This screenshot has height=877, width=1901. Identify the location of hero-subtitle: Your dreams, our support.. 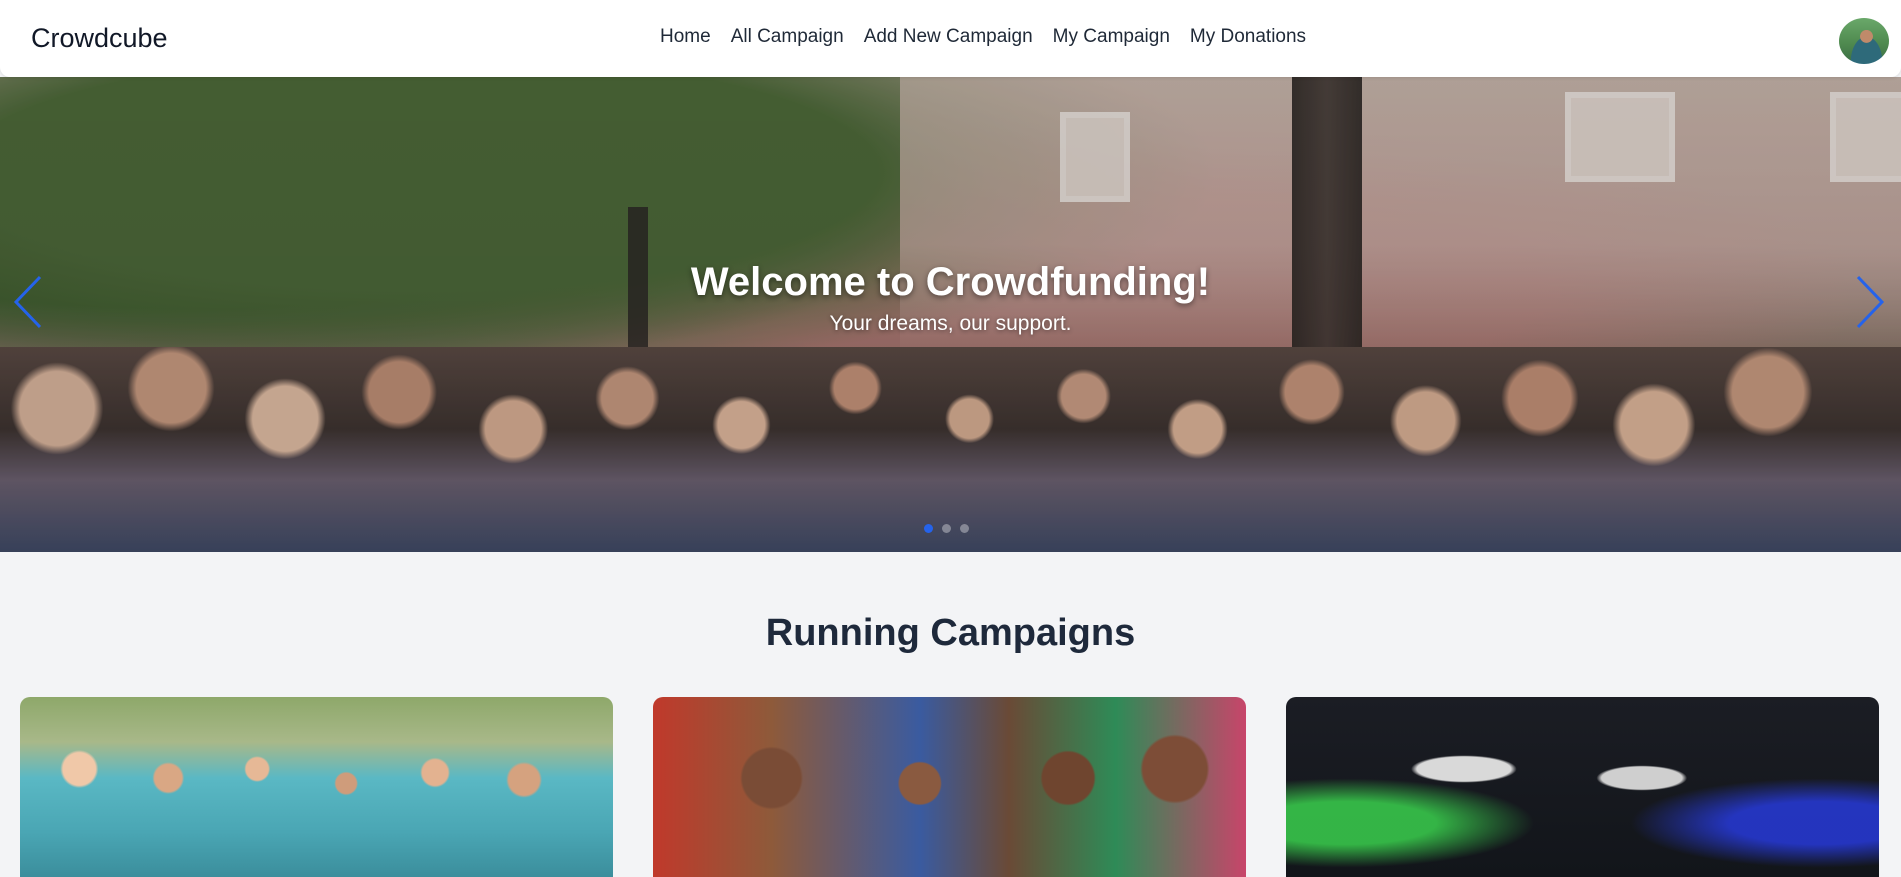
(950, 323).